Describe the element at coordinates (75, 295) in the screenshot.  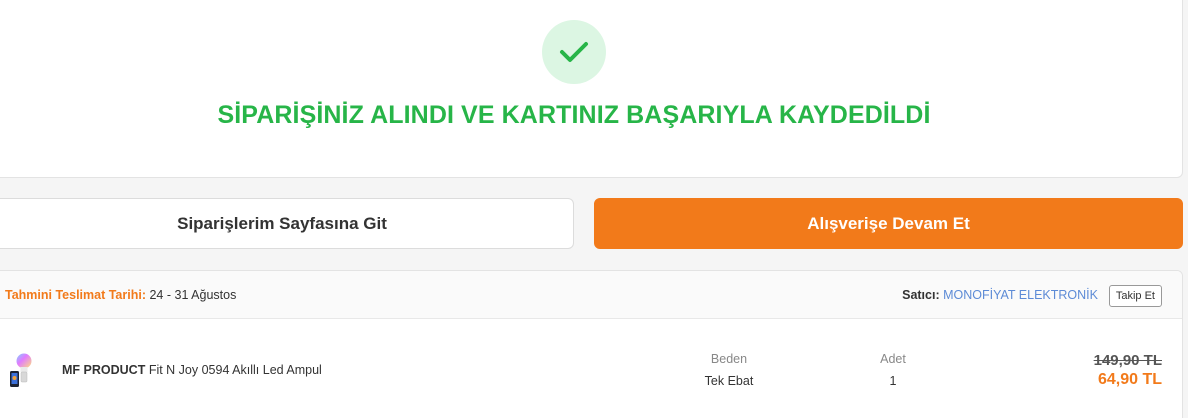
I see `delivery-label: Tahmini Teslimat Tarihi:` at that location.